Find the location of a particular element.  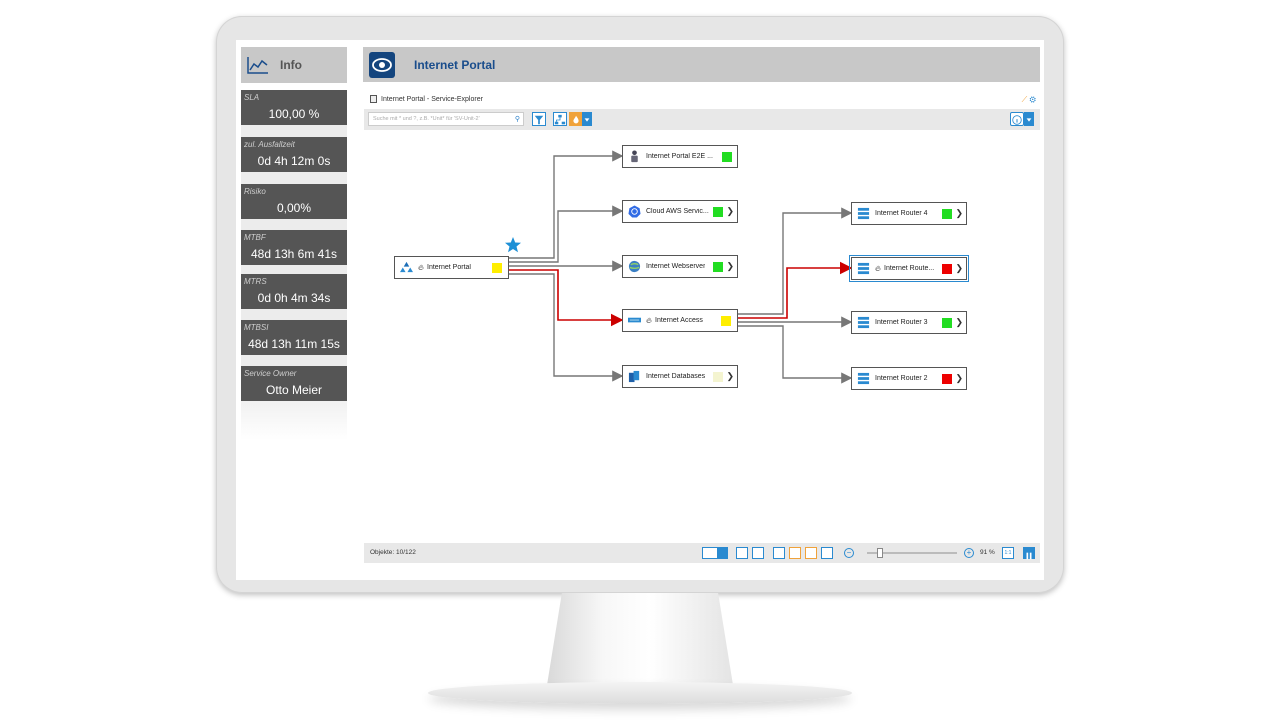

kpi-value: Otto Meier is located at coordinates (293, 390).